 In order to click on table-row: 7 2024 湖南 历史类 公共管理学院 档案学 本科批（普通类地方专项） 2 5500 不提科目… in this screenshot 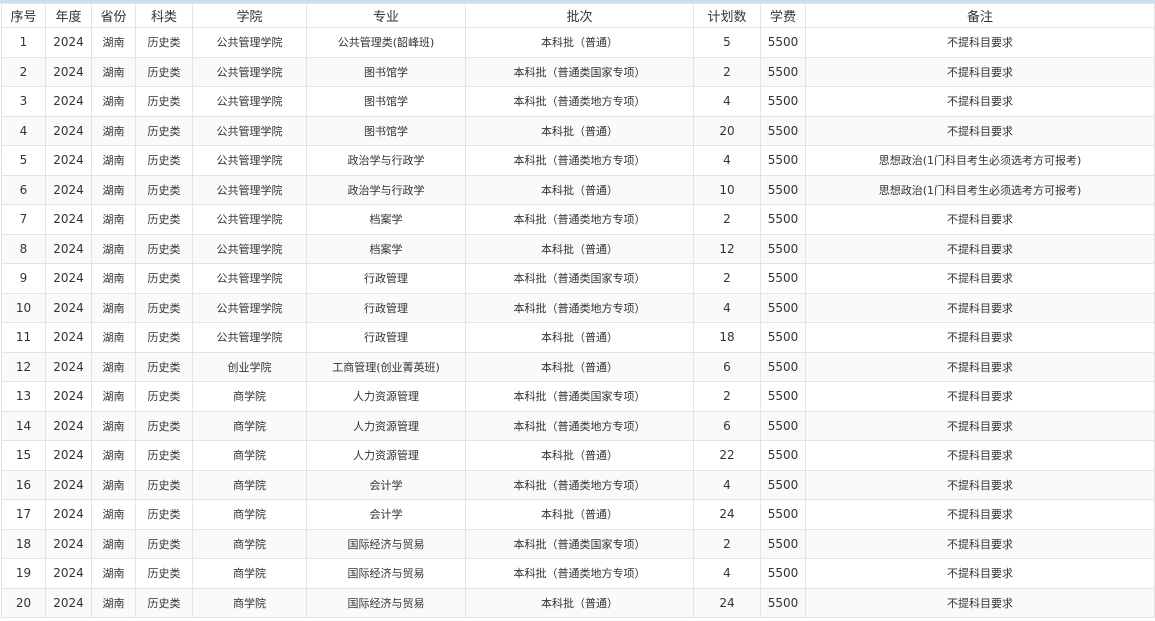, I will do `click(578, 219)`.